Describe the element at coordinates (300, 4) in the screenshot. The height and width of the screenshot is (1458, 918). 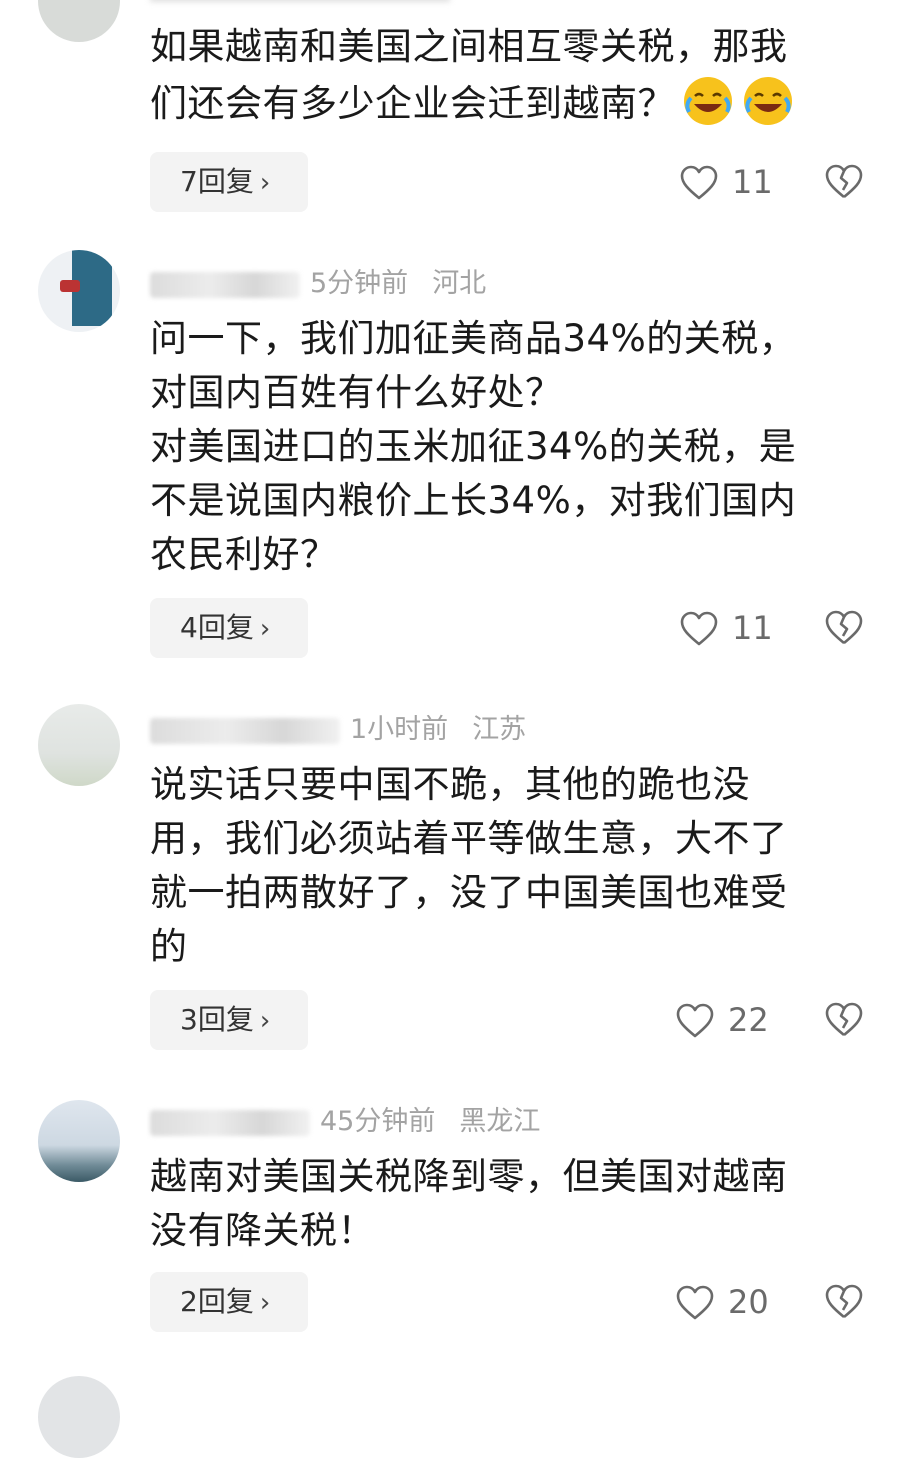
I see `meta-cut` at that location.